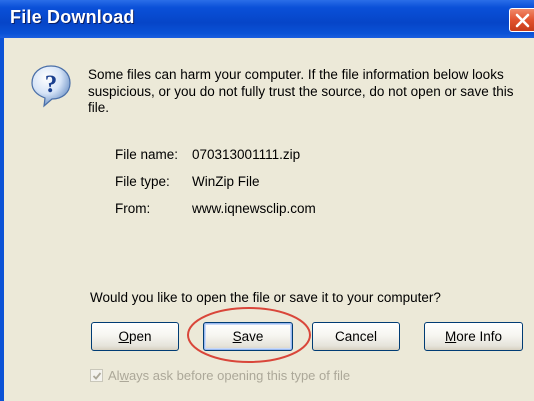 The width and height of the screenshot is (534, 401). I want to click on save-button: Save, so click(248, 336).